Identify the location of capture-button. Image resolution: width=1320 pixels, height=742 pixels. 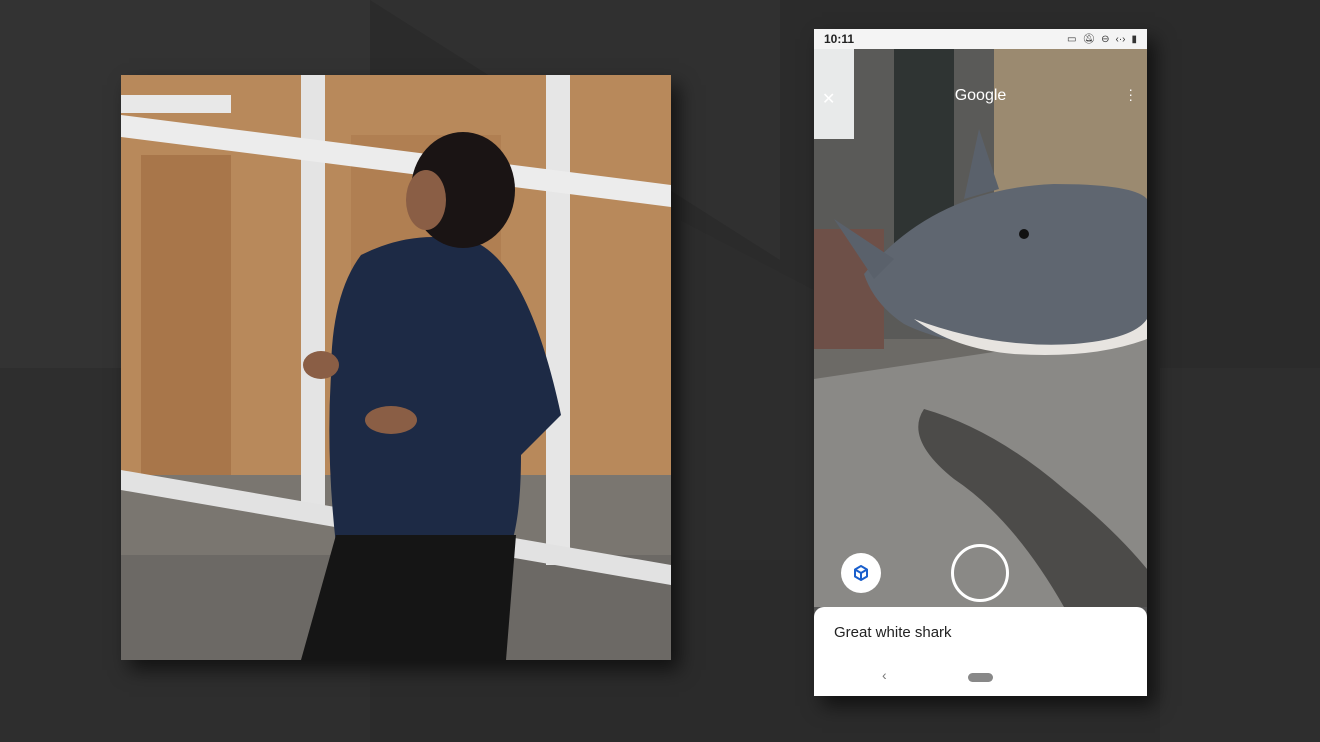
(980, 573).